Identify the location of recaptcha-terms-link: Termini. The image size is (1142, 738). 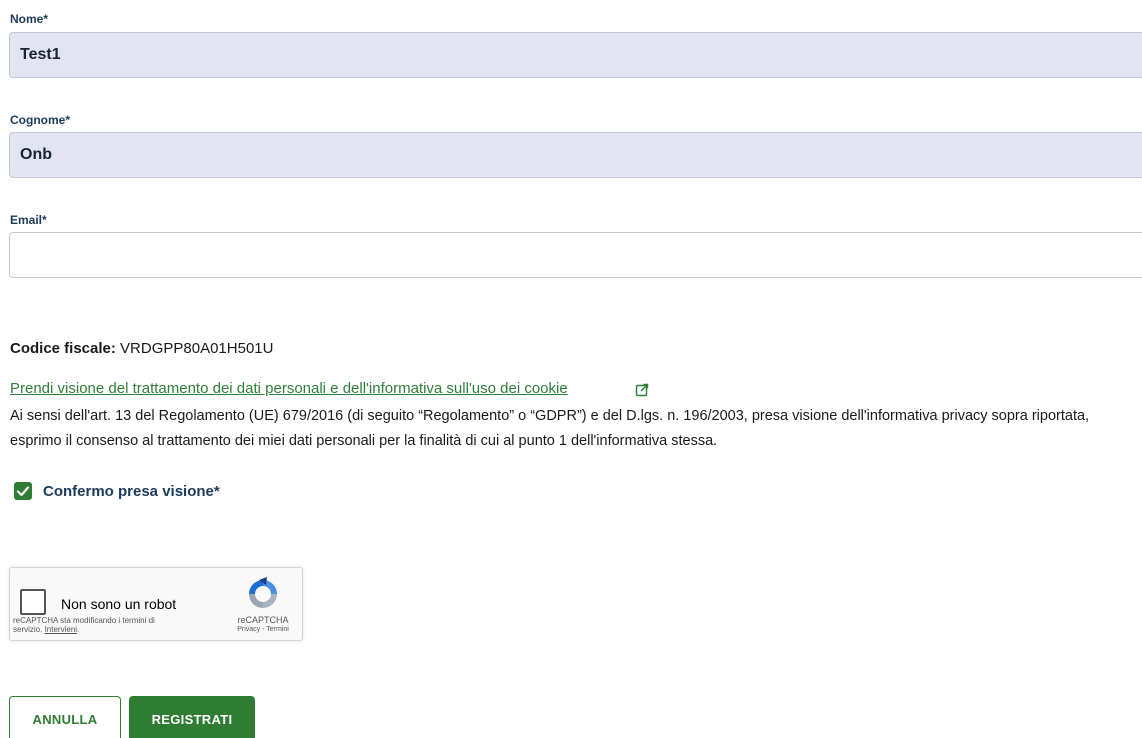
(277, 629).